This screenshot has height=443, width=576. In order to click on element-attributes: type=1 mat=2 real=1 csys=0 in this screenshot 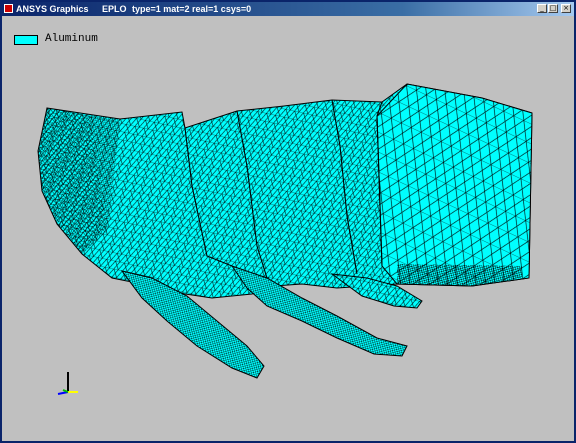, I will do `click(192, 9)`.